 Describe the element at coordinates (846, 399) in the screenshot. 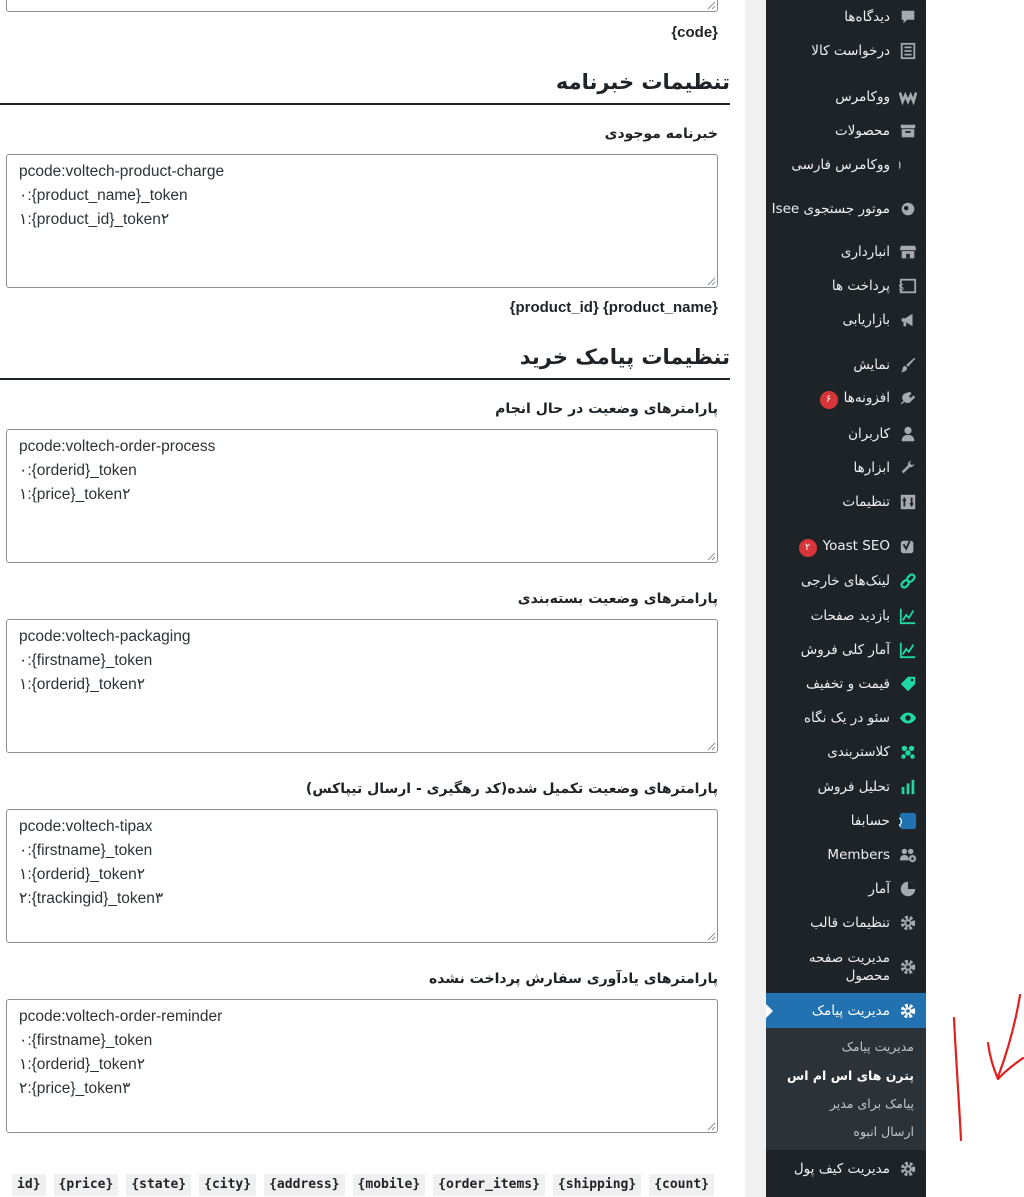

I see `menu-plugins: افزونه‌ها۶` at that location.